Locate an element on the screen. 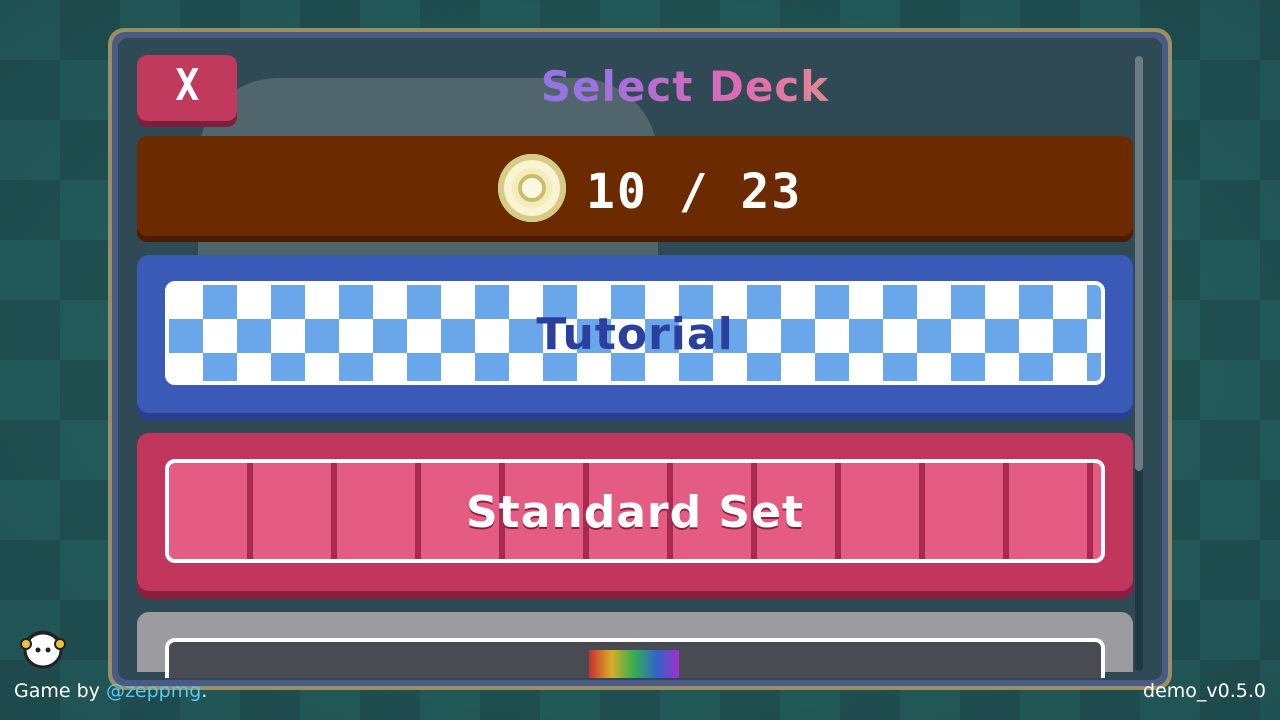 Image resolution: width=1280 pixels, height=720 pixels. credit-prefix: Game by is located at coordinates (60, 691).